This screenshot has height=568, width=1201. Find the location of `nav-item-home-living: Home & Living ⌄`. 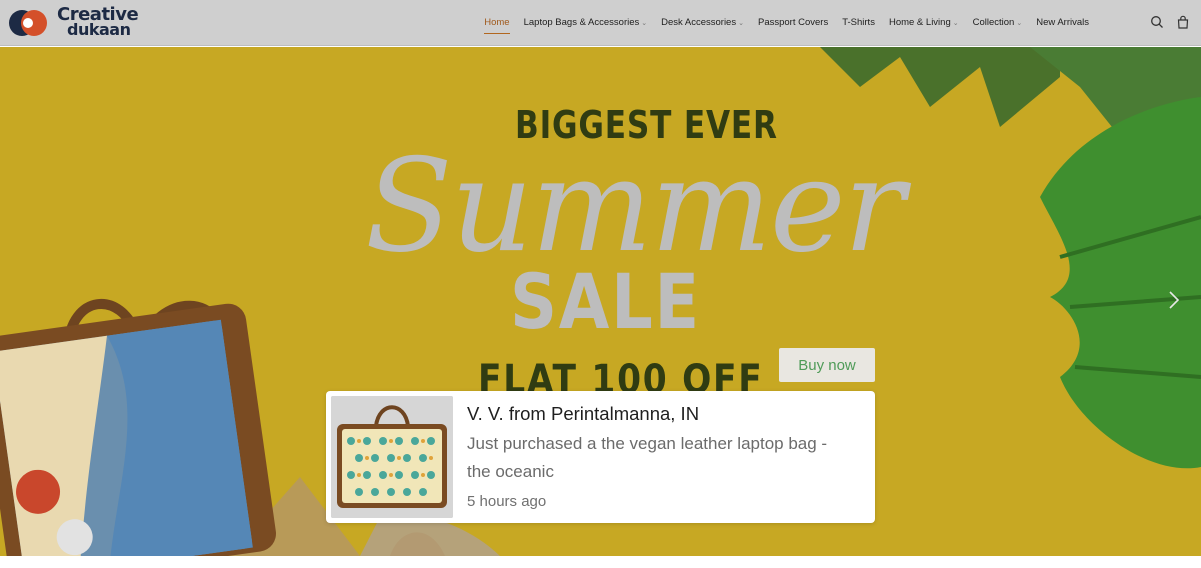

nav-item-home-living: Home & Living ⌄ is located at coordinates (924, 22).